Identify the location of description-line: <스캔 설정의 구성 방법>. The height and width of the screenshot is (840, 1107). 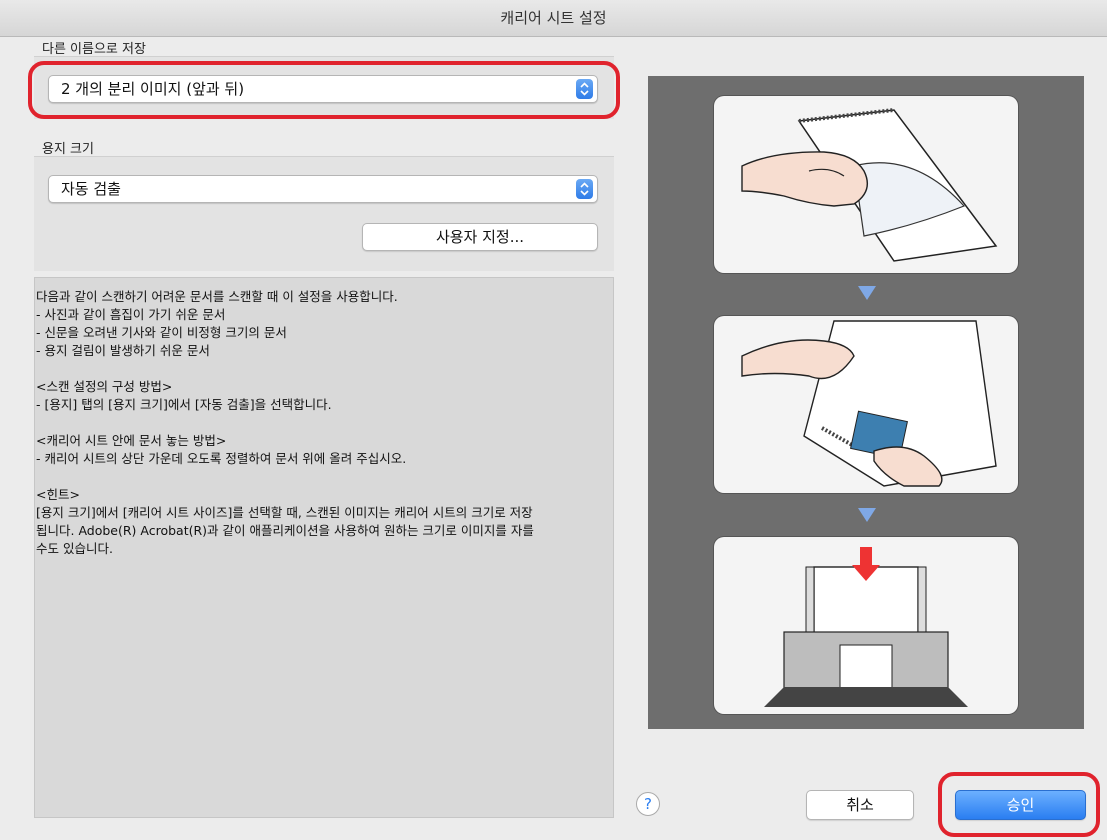
(104, 386).